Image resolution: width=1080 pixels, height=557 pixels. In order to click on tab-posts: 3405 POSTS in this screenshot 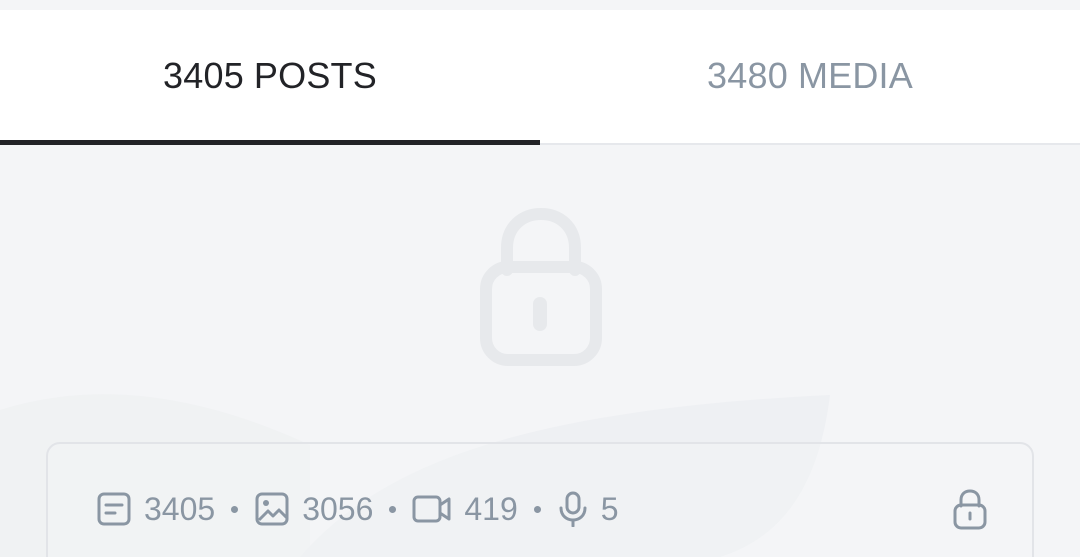, I will do `click(270, 77)`.